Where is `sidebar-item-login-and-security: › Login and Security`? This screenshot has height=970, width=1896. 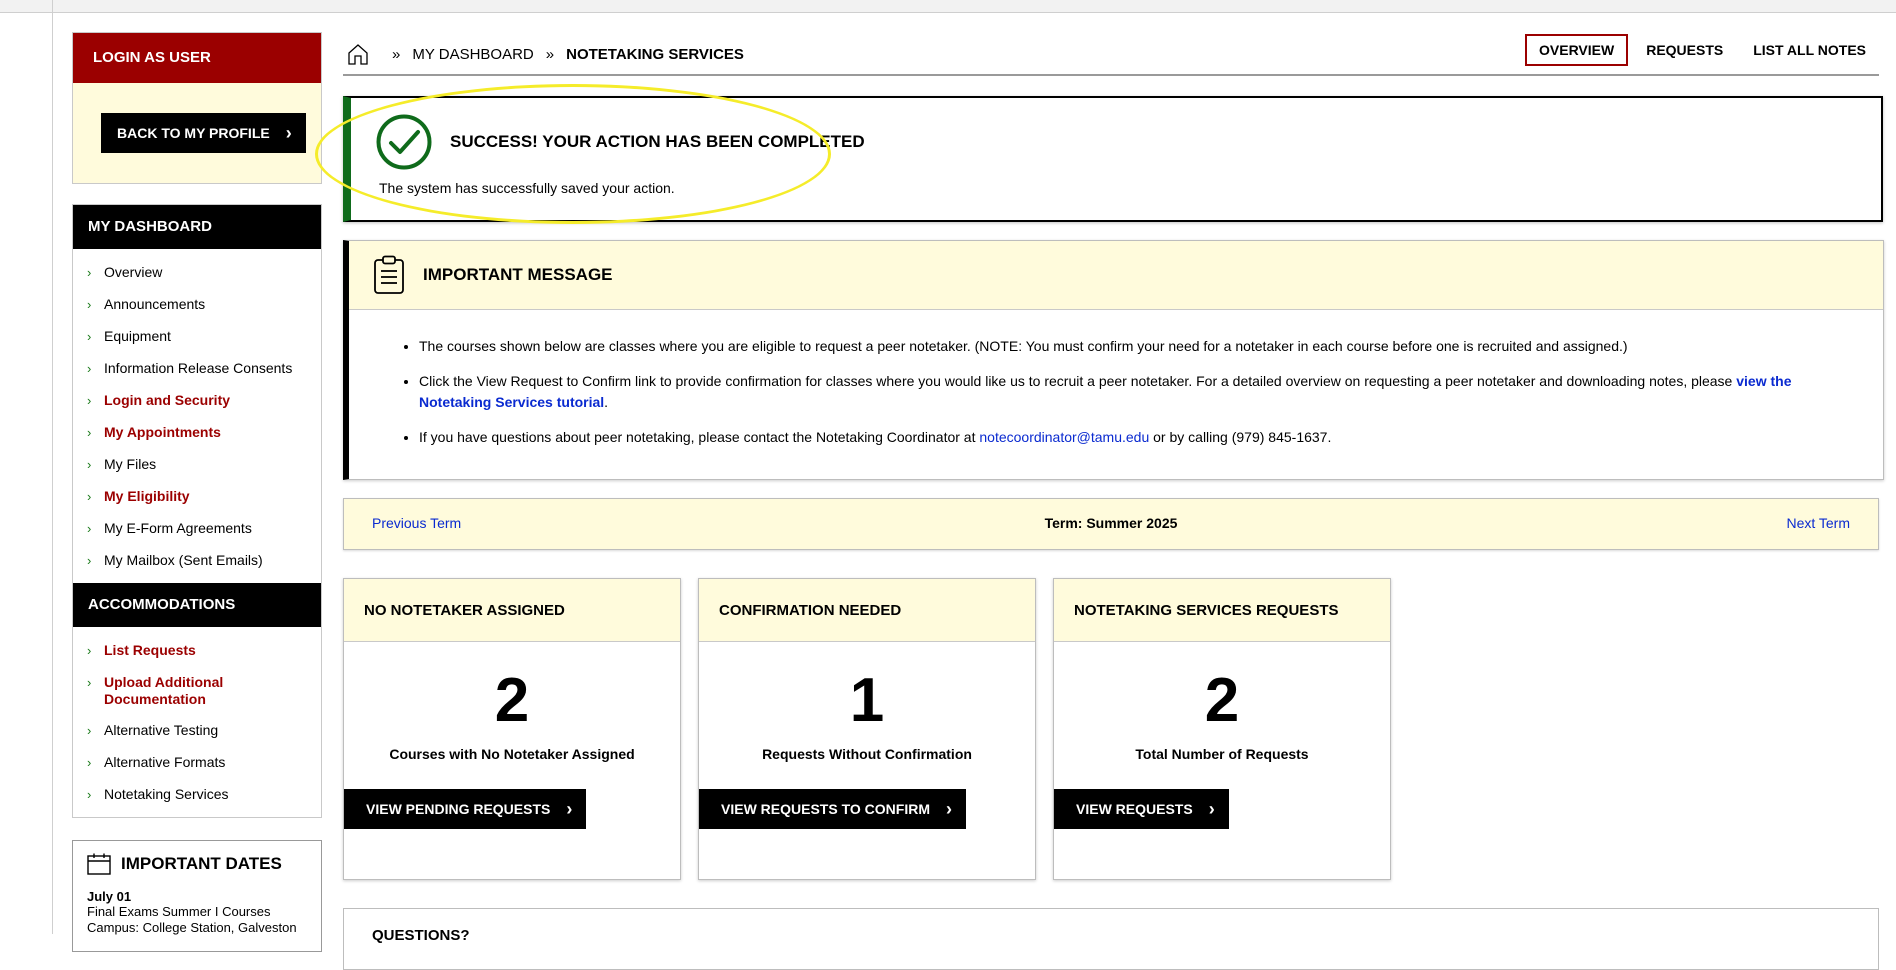 sidebar-item-login-and-security: › Login and Security is located at coordinates (197, 401).